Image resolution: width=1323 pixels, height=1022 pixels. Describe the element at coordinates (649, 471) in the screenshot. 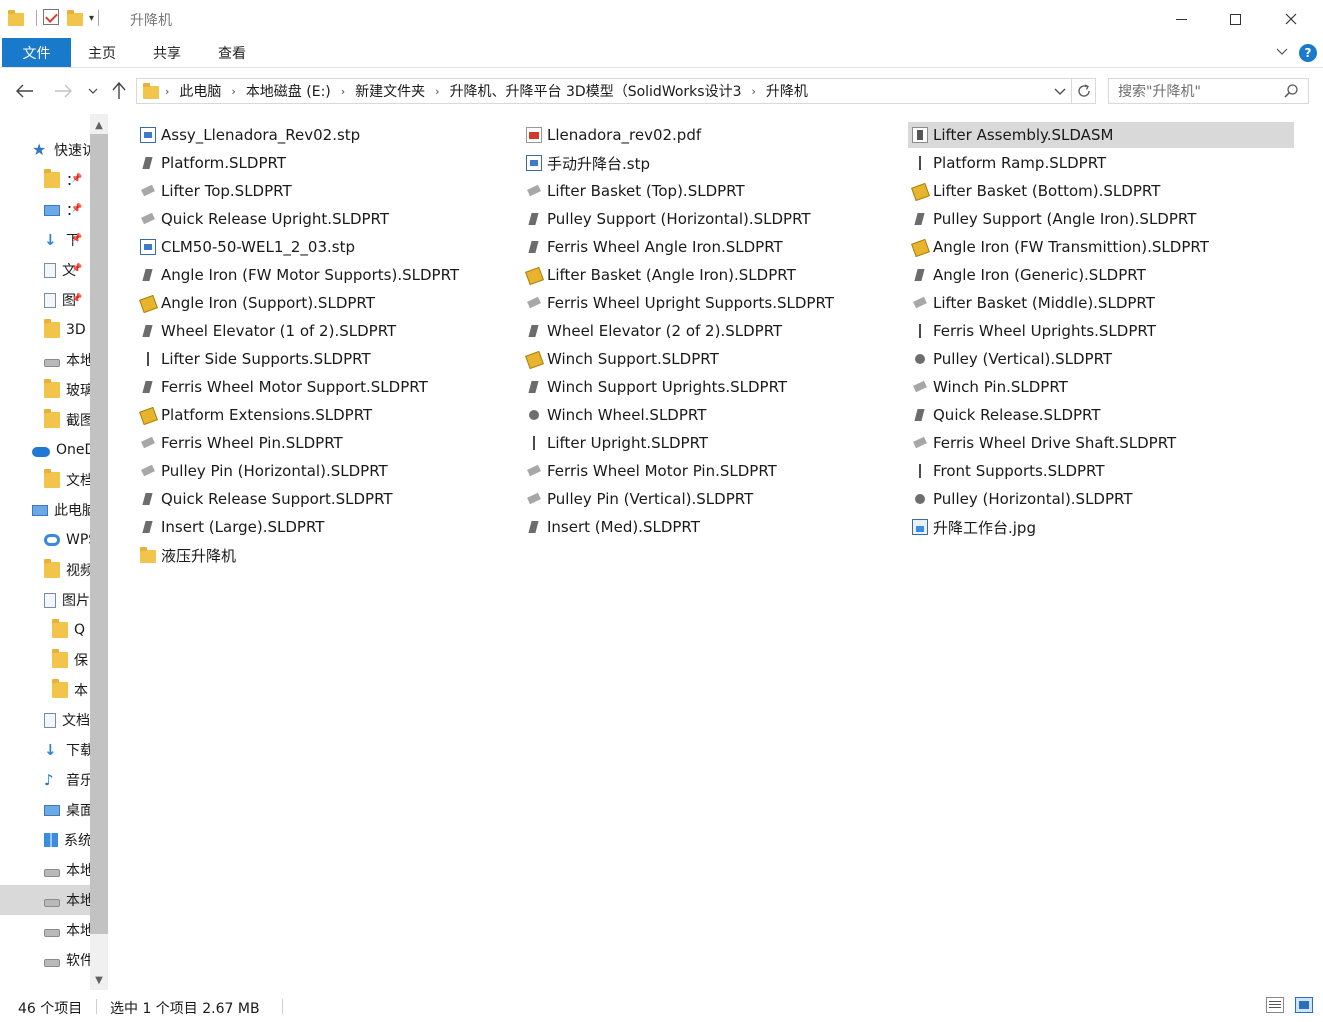

I see `file-item: Ferris Wheel Motor Pin.SLDPRT` at that location.